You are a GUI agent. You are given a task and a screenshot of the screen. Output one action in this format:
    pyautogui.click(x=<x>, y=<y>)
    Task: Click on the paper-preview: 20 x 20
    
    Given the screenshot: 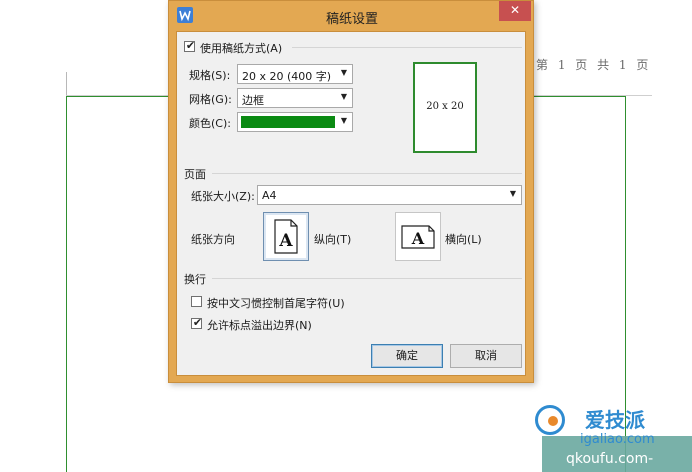 What is the action you would take?
    pyautogui.click(x=445, y=107)
    